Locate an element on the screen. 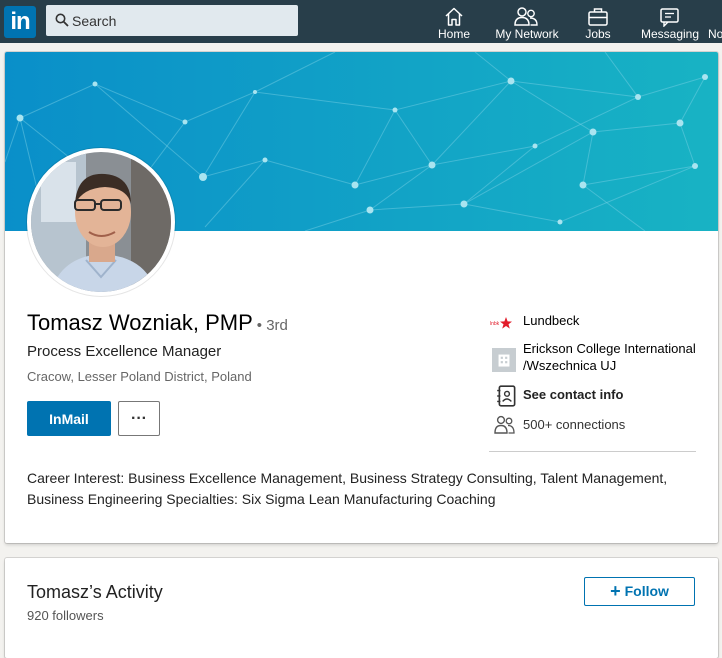 Image resolution: width=722 pixels, height=658 pixels. contact-info-link: See contact info is located at coordinates (573, 394).